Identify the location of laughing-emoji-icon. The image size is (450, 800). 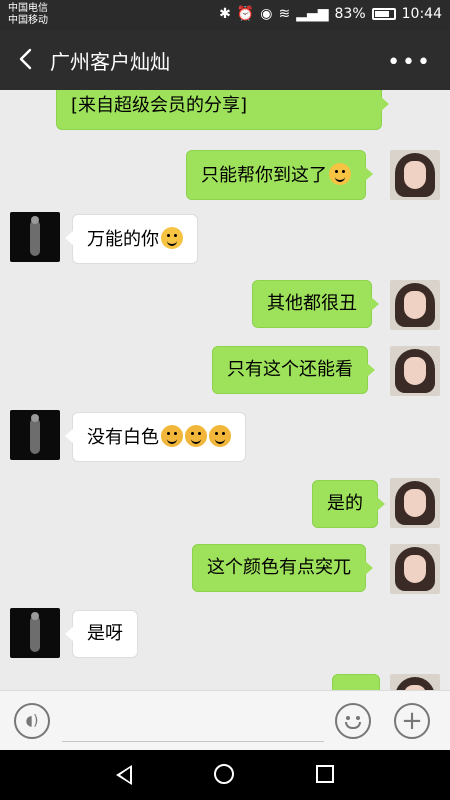
(172, 238).